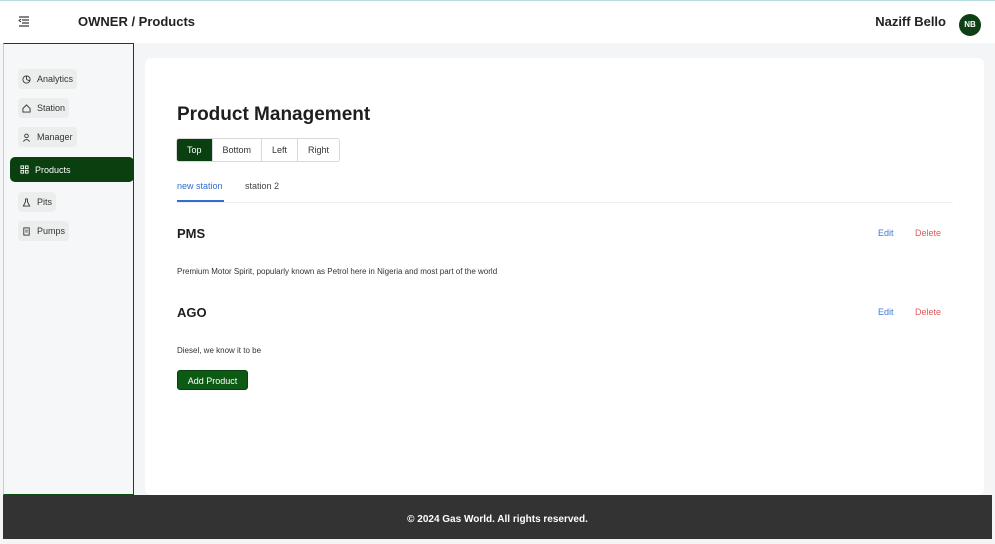 The image size is (995, 544). What do you see at coordinates (497, 517) in the screenshot?
I see `footer: © 2024 Gas World. All rights reserved.` at bounding box center [497, 517].